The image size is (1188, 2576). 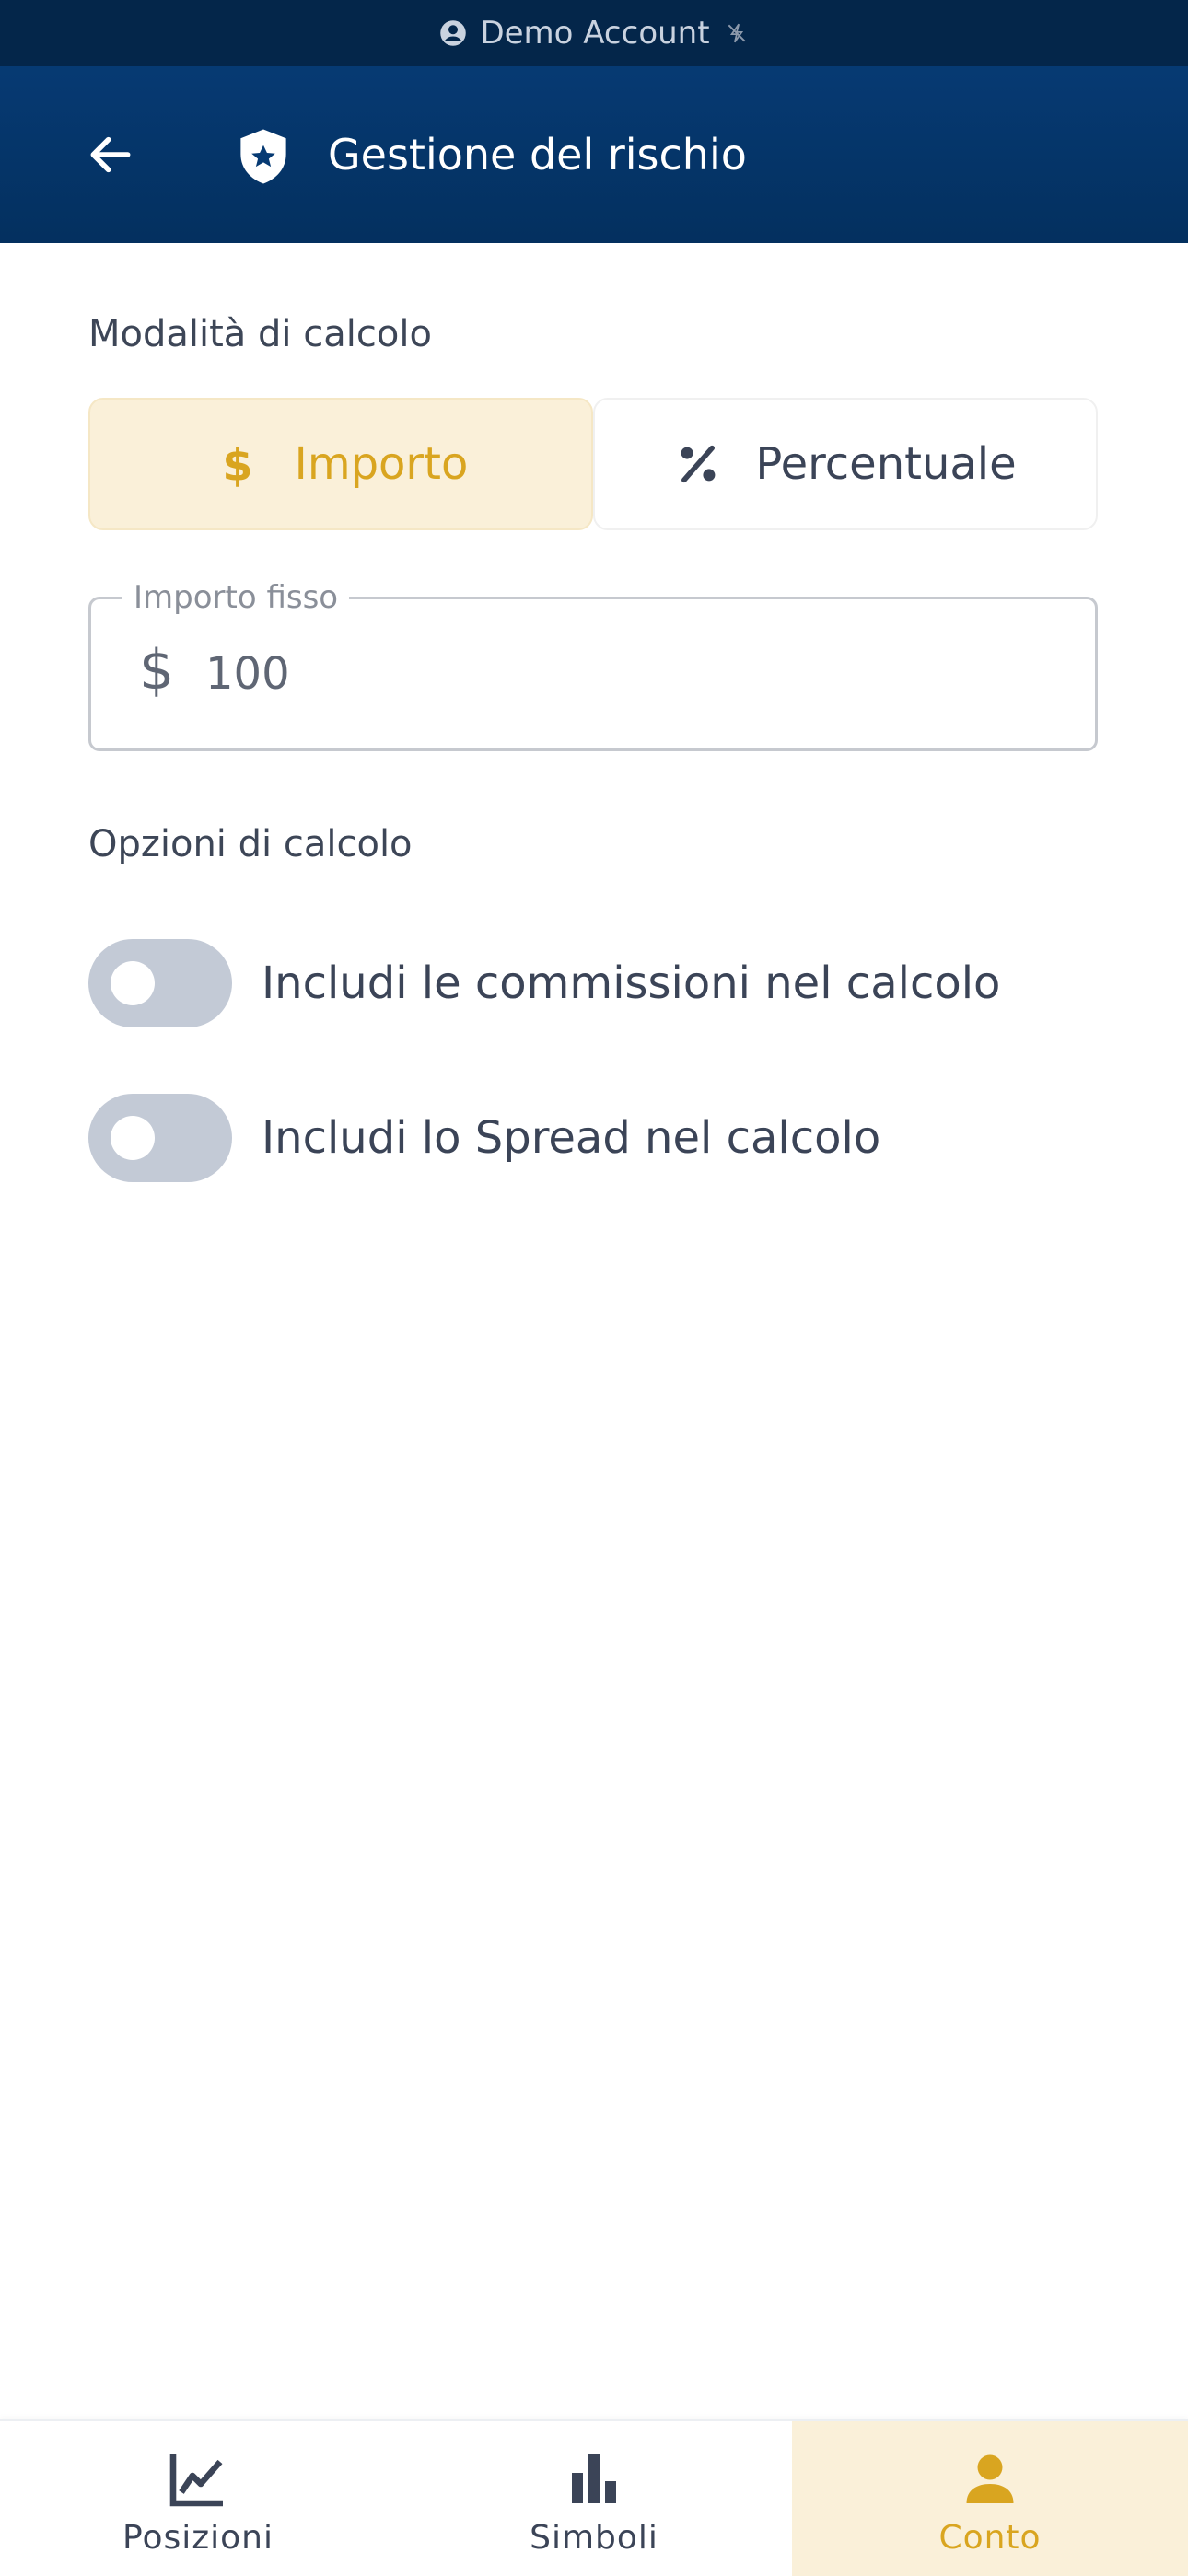 I want to click on mode-percent-label: Percentuale, so click(x=886, y=464).